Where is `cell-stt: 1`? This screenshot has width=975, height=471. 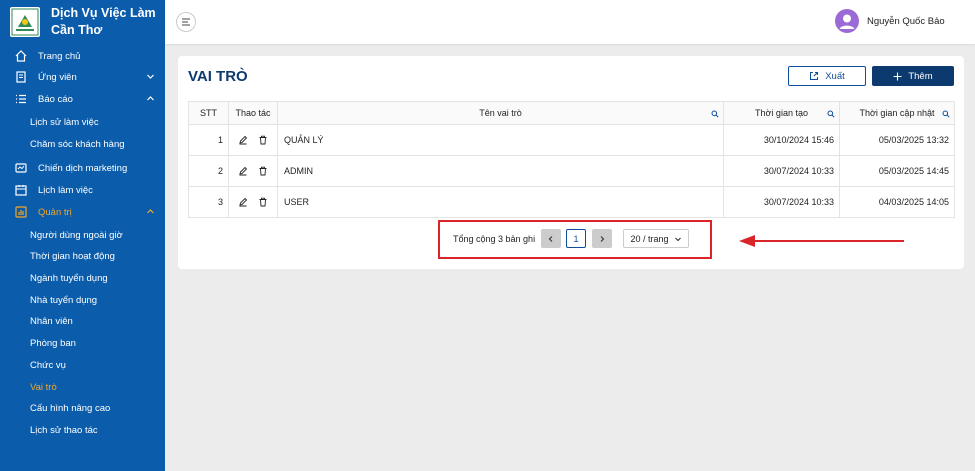
cell-stt: 1 is located at coordinates (208, 140).